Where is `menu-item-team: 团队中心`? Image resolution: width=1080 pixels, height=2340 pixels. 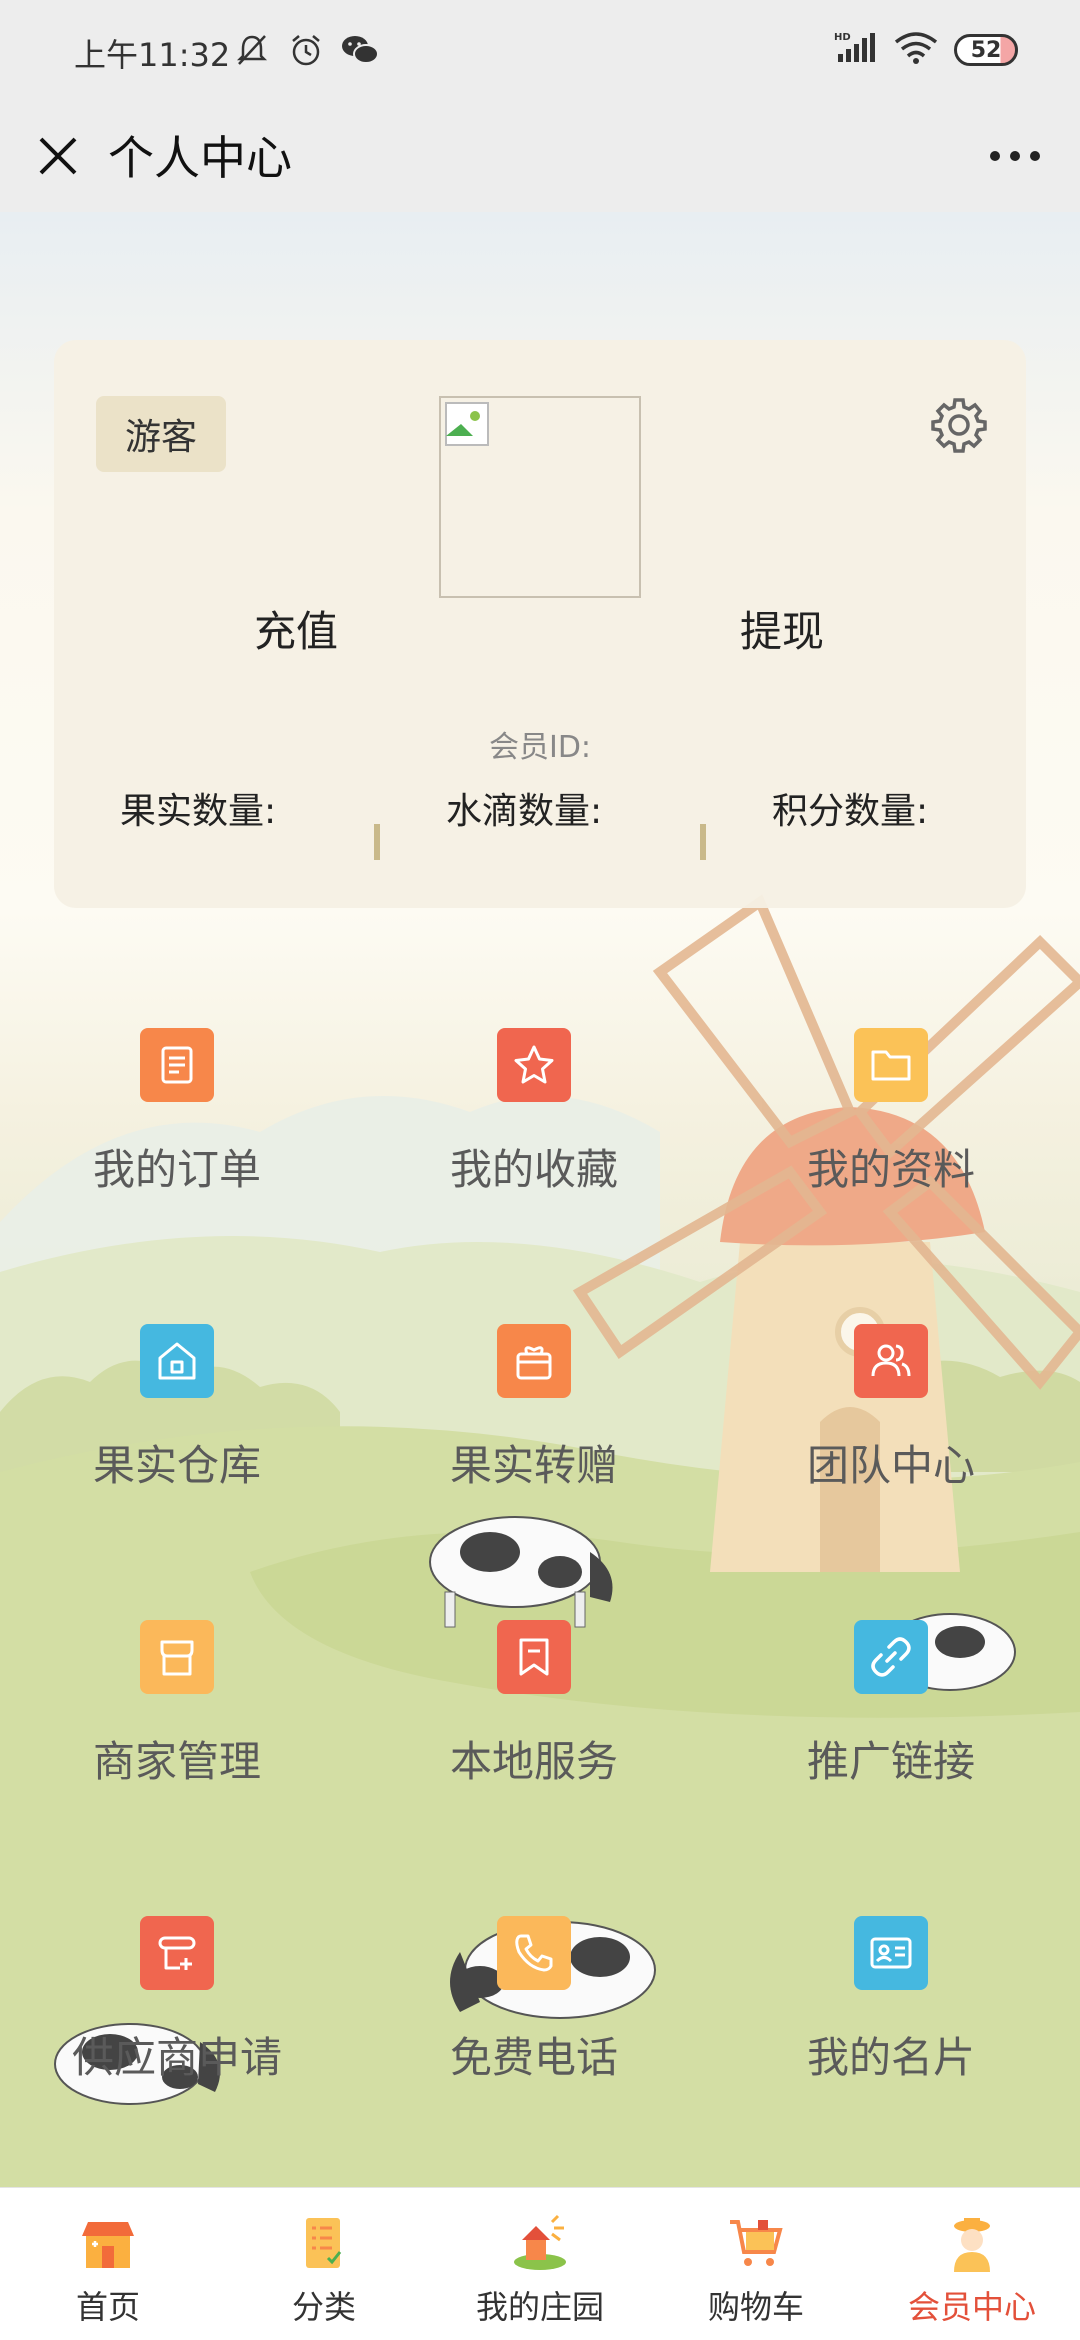
menu-item-team: 团队中心 is located at coordinates (898, 1424).